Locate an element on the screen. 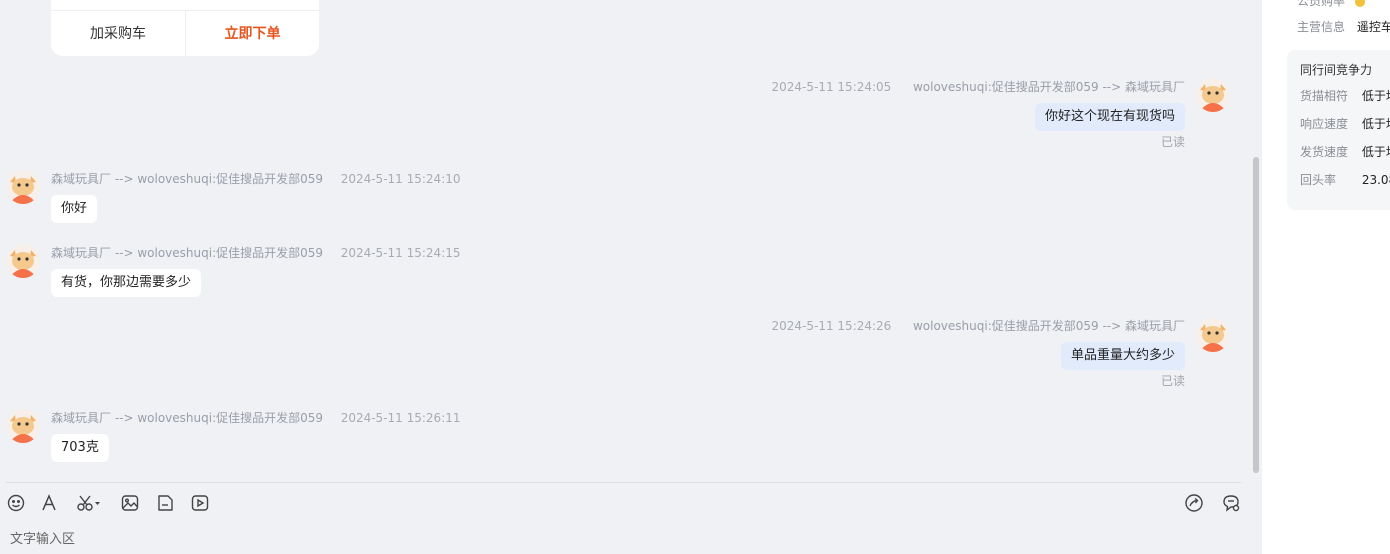  add-to-cart-button: 加采购车 is located at coordinates (118, 33).